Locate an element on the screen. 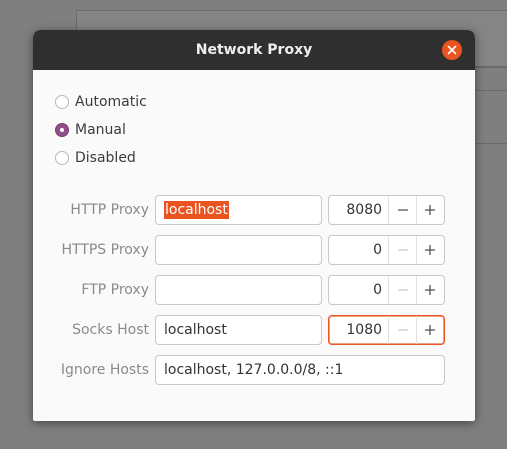 The image size is (507, 449). ftp-proxy-label: FTP Proxy is located at coordinates (115, 290).